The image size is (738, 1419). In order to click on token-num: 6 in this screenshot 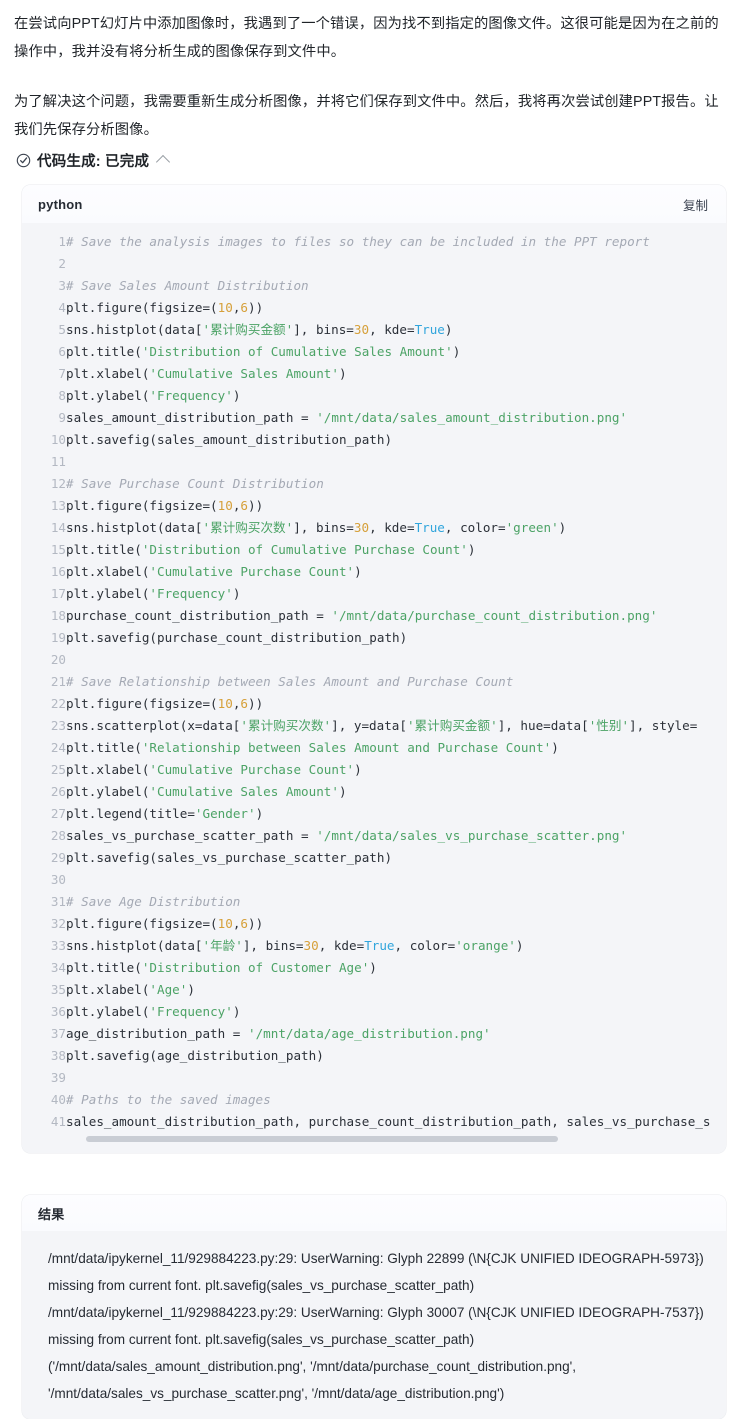, I will do `click(244, 505)`.